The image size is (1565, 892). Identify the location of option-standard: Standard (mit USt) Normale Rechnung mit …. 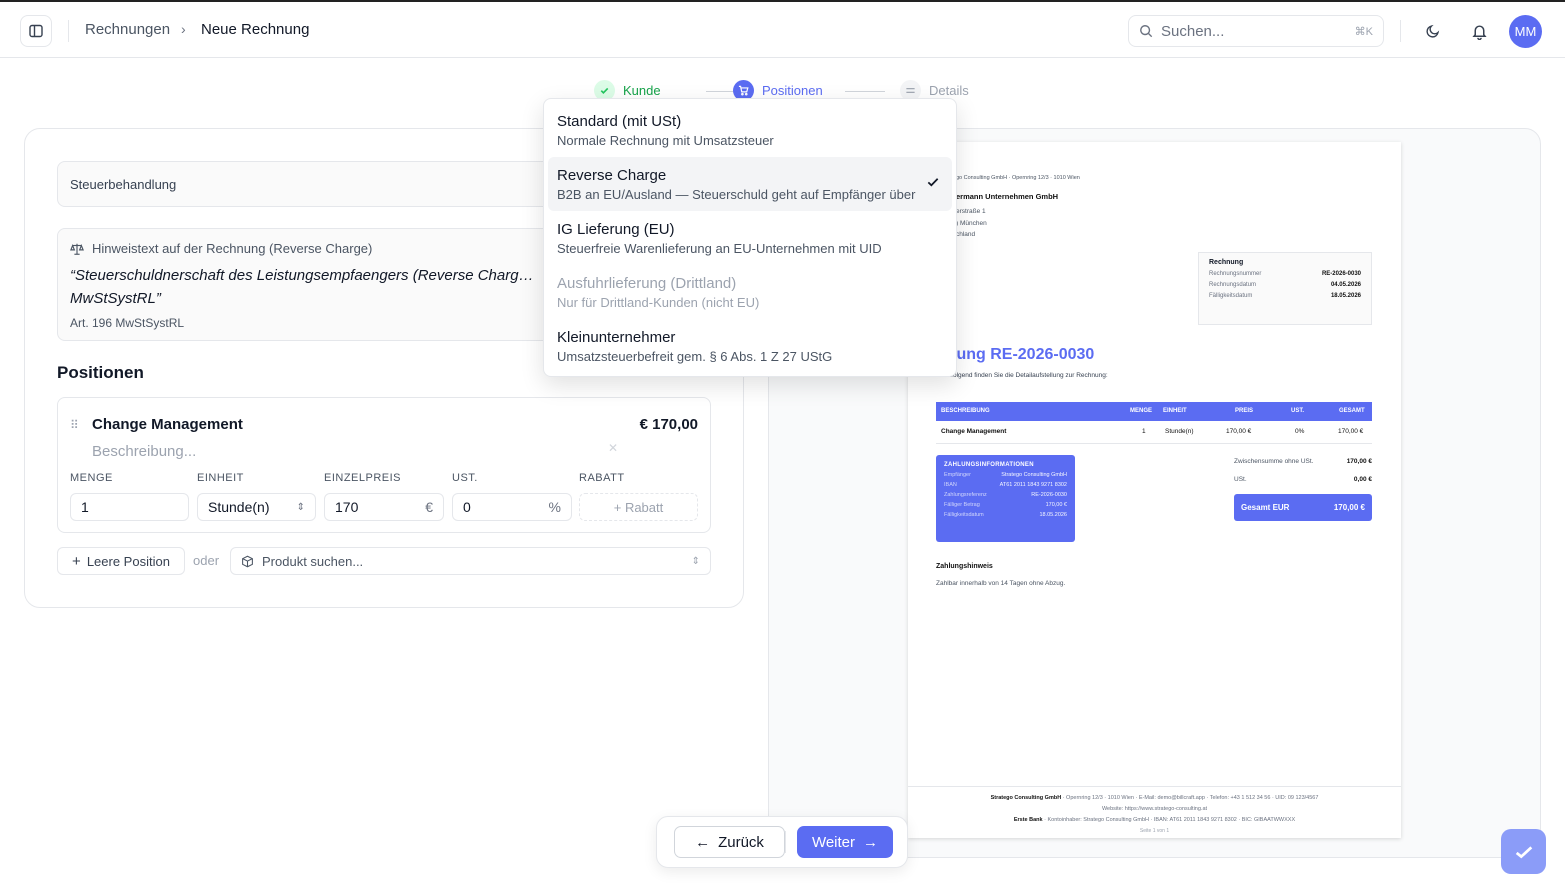
(750, 130).